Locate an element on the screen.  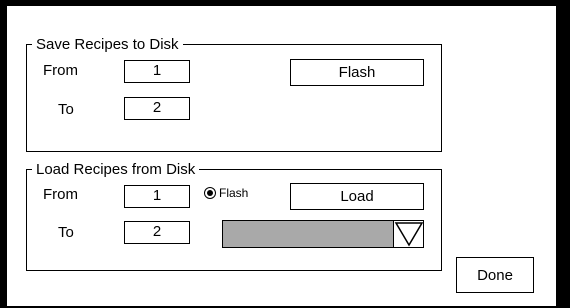
flash-radio: Flash is located at coordinates (226, 193).